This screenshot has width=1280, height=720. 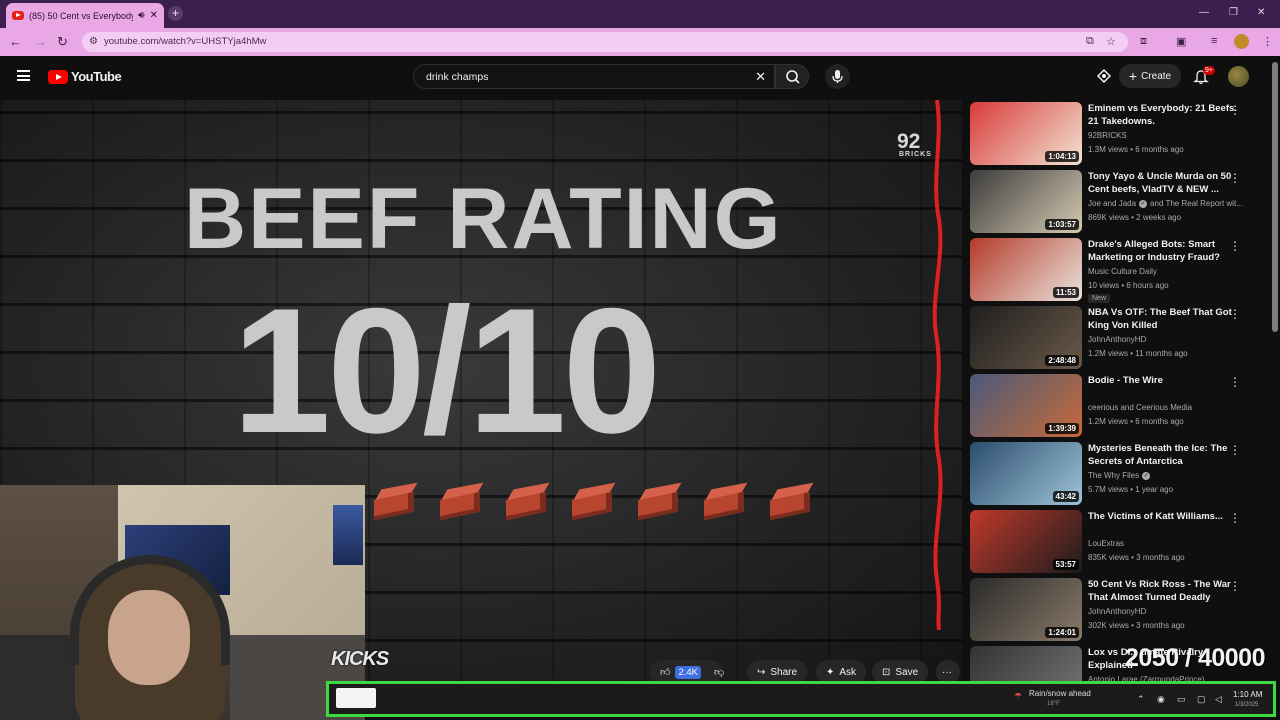 What do you see at coordinates (175, 13) in the screenshot?
I see `new-tab-button: +` at bounding box center [175, 13].